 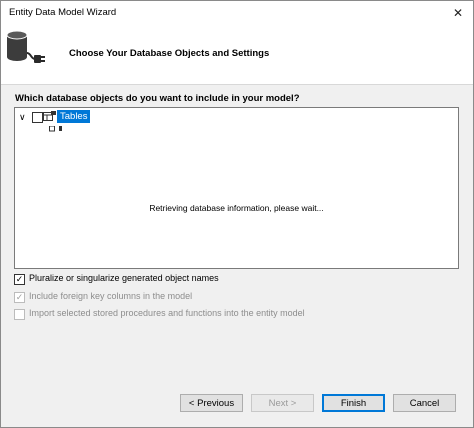 What do you see at coordinates (424, 403) in the screenshot?
I see `cancel-button: Cancel` at bounding box center [424, 403].